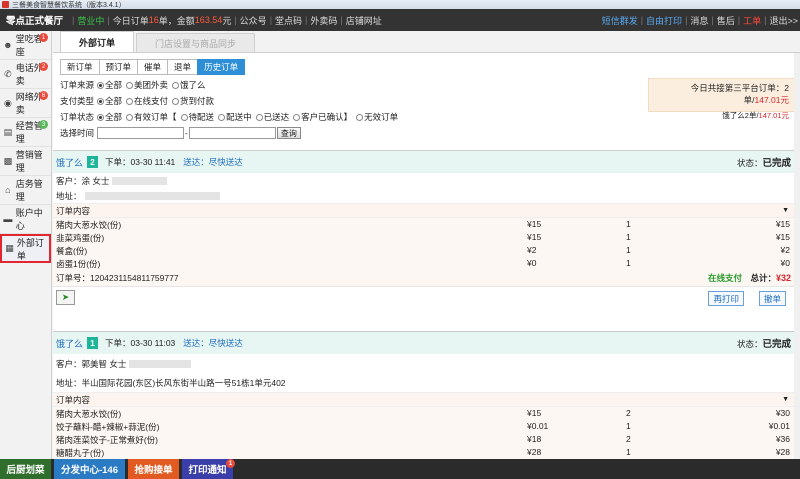 Image resolution: width=800 pixels, height=479 pixels. Describe the element at coordinates (8, 73) in the screenshot. I see `phone-icon: ✆` at that location.